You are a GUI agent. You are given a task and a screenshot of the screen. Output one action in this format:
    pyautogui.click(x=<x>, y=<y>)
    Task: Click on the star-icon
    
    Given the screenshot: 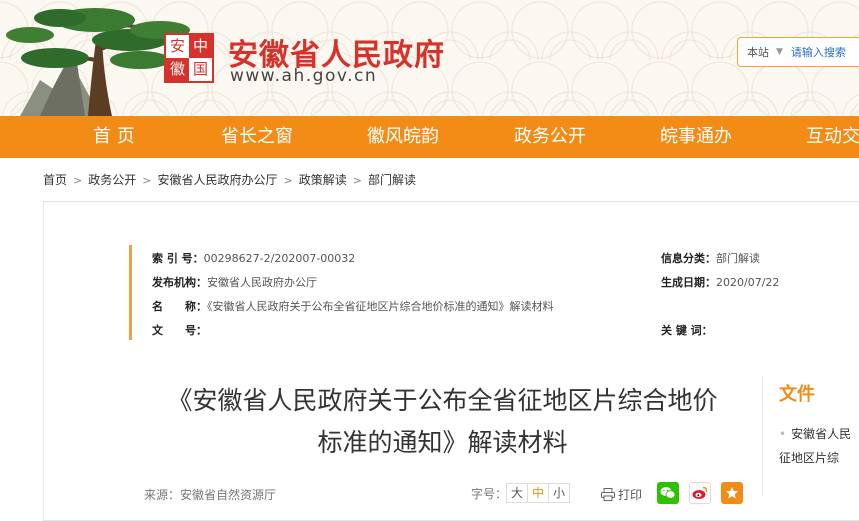 What is the action you would take?
    pyautogui.click(x=732, y=493)
    